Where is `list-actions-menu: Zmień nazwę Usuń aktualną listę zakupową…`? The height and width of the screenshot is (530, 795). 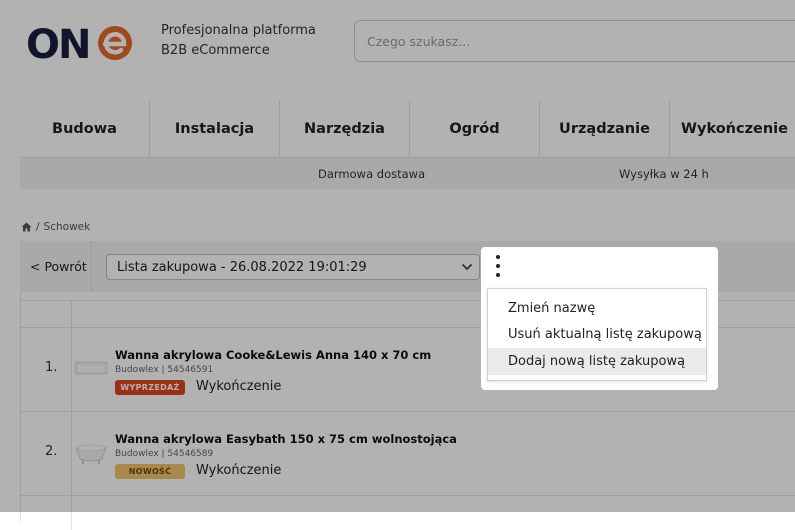 list-actions-menu: Zmień nazwę Usuń aktualną listę zakupową… is located at coordinates (597, 334).